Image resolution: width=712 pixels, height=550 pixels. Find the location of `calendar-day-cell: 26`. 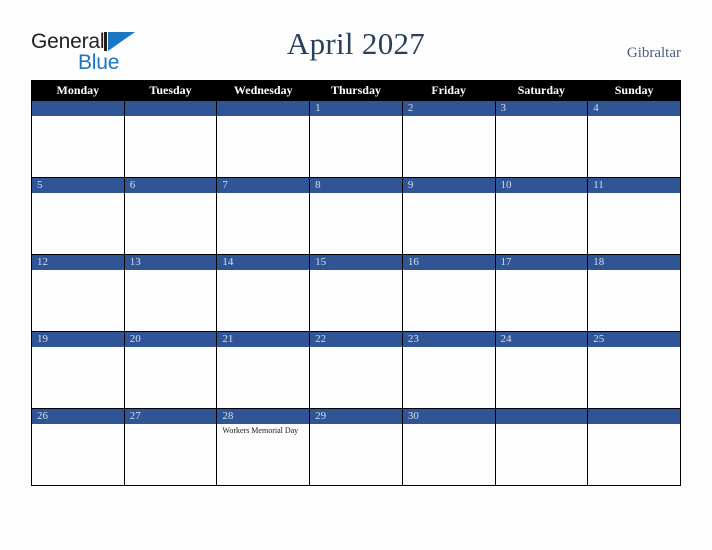

calendar-day-cell: 26 is located at coordinates (78, 447).